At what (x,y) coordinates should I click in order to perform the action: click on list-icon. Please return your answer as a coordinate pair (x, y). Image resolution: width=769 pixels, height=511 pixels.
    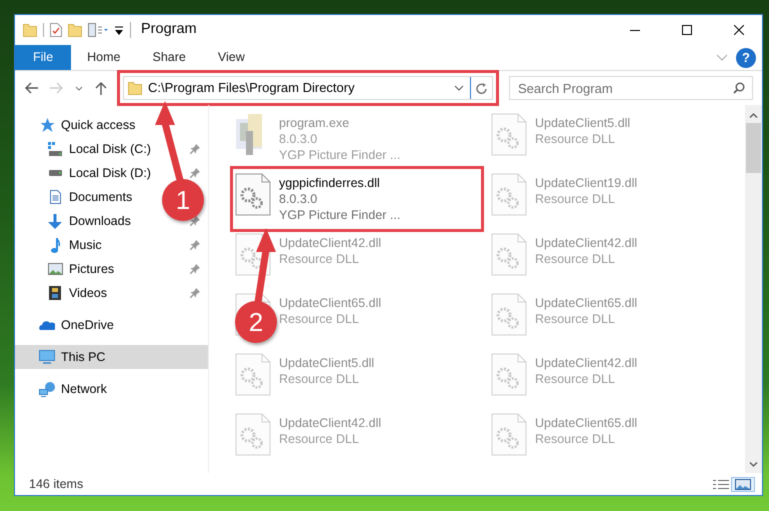
    Looking at the image, I should click on (721, 484).